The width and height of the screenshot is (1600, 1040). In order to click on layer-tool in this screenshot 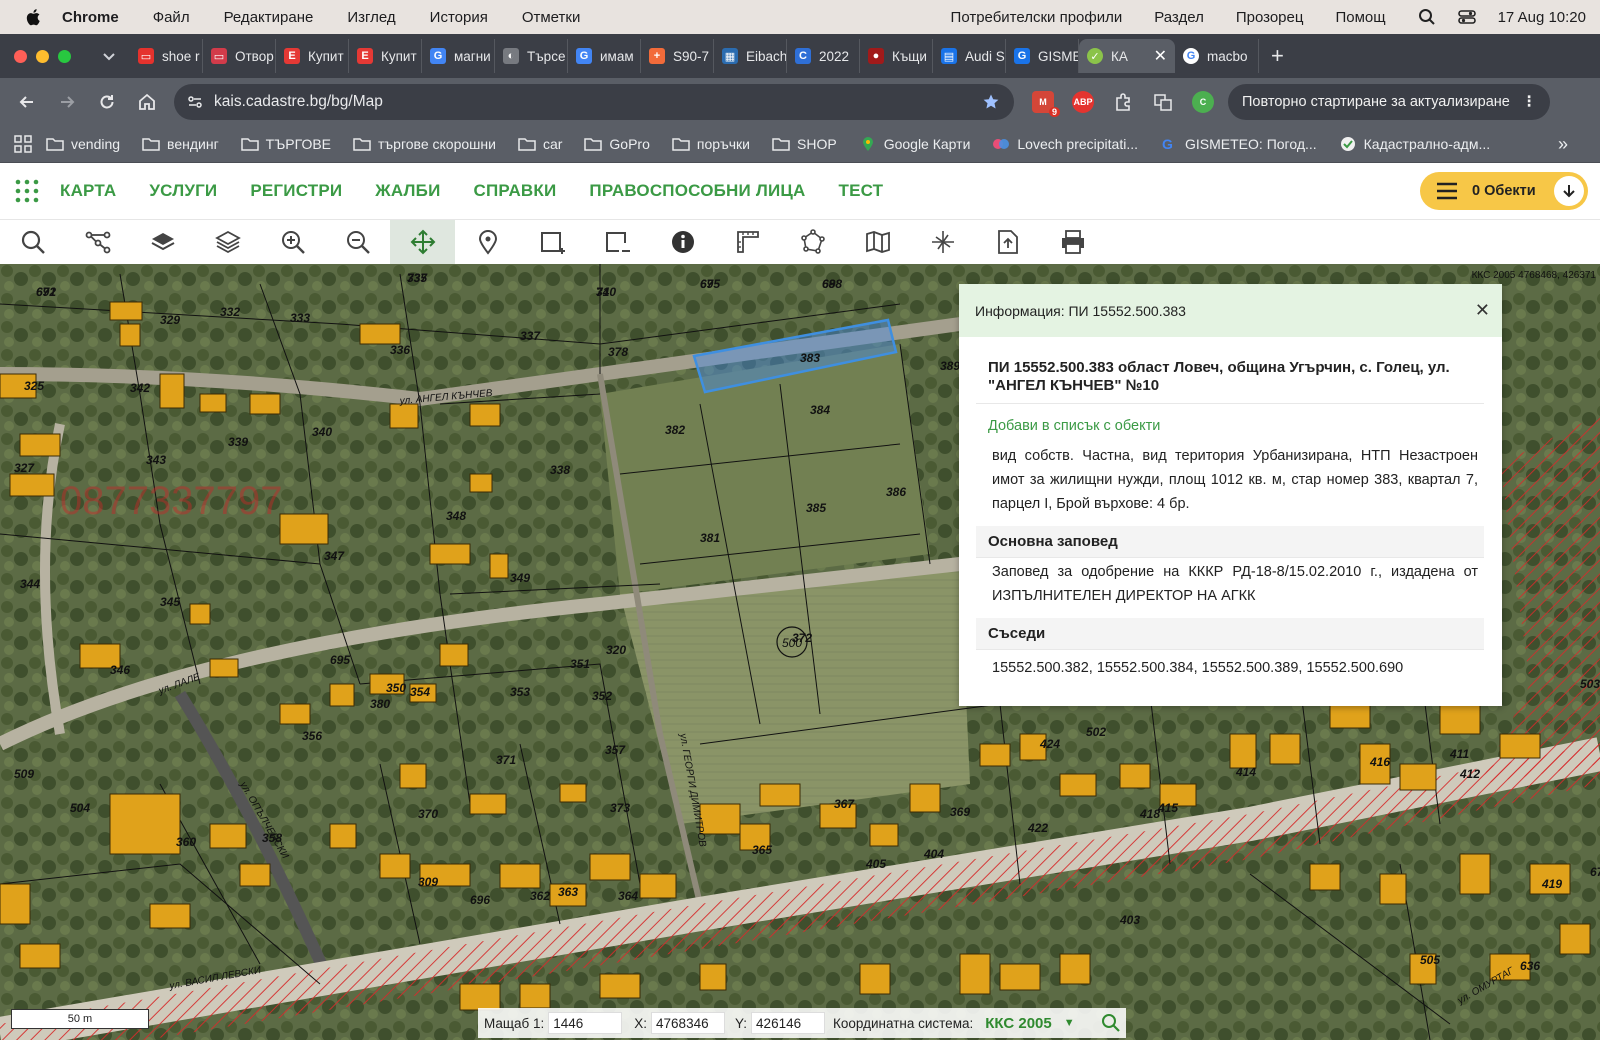, I will do `click(162, 242)`.